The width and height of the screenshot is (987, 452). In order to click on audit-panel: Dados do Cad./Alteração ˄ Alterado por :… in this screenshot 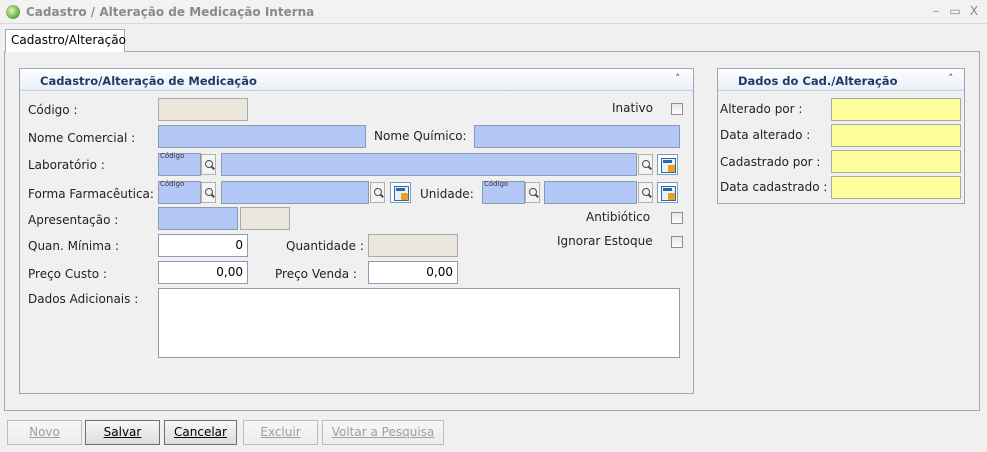, I will do `click(841, 136)`.